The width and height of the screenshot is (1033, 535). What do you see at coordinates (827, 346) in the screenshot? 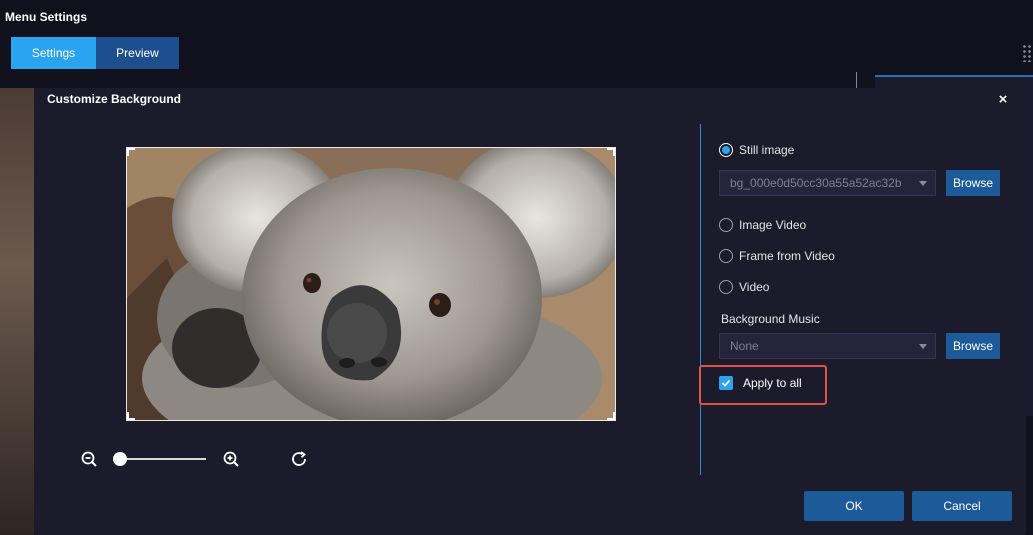
I see `background-music-select: None` at bounding box center [827, 346].